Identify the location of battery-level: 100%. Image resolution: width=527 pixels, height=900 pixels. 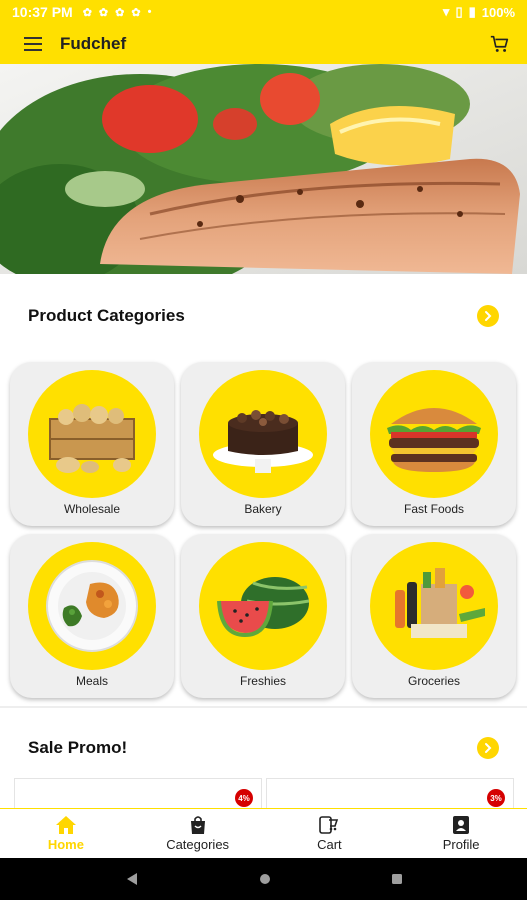
(498, 12).